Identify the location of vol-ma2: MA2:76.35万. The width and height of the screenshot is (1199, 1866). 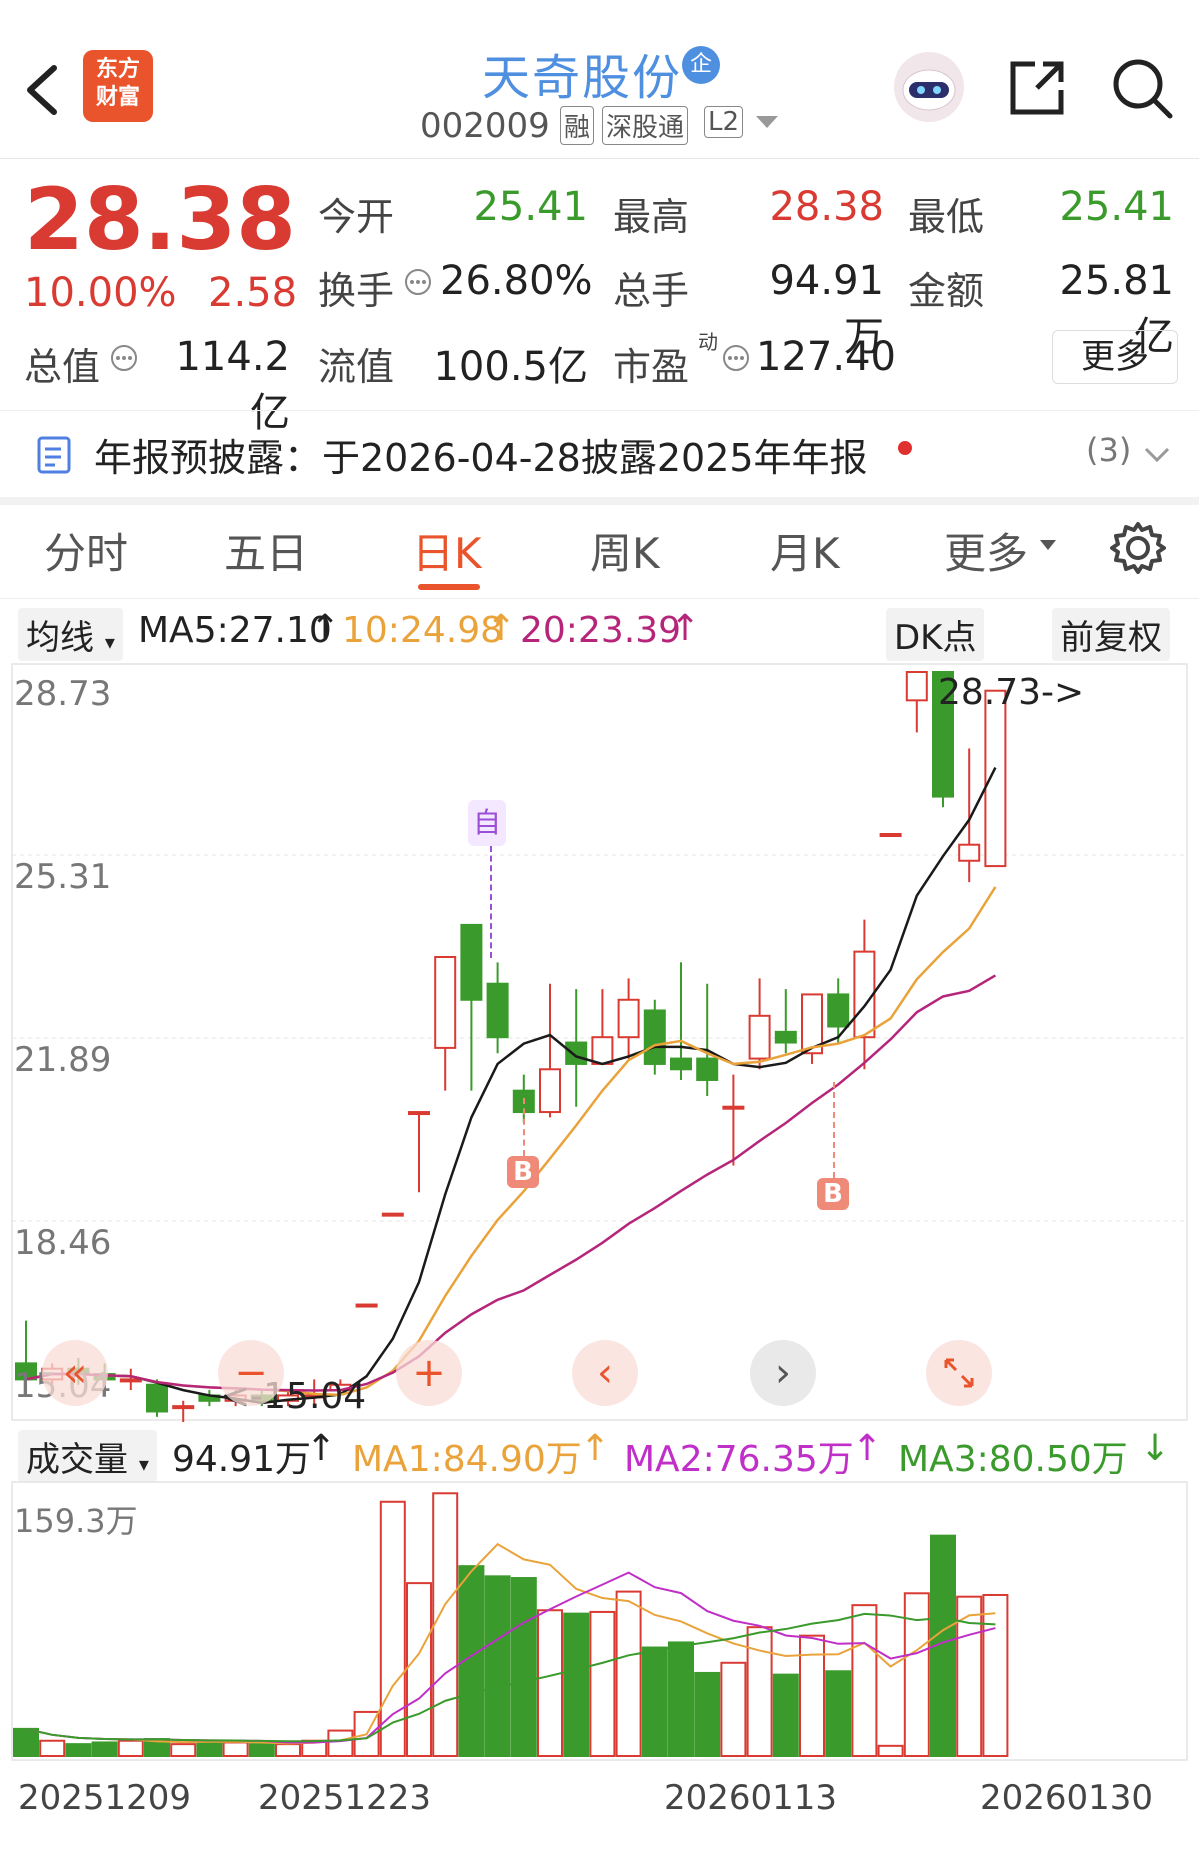
(739, 1459).